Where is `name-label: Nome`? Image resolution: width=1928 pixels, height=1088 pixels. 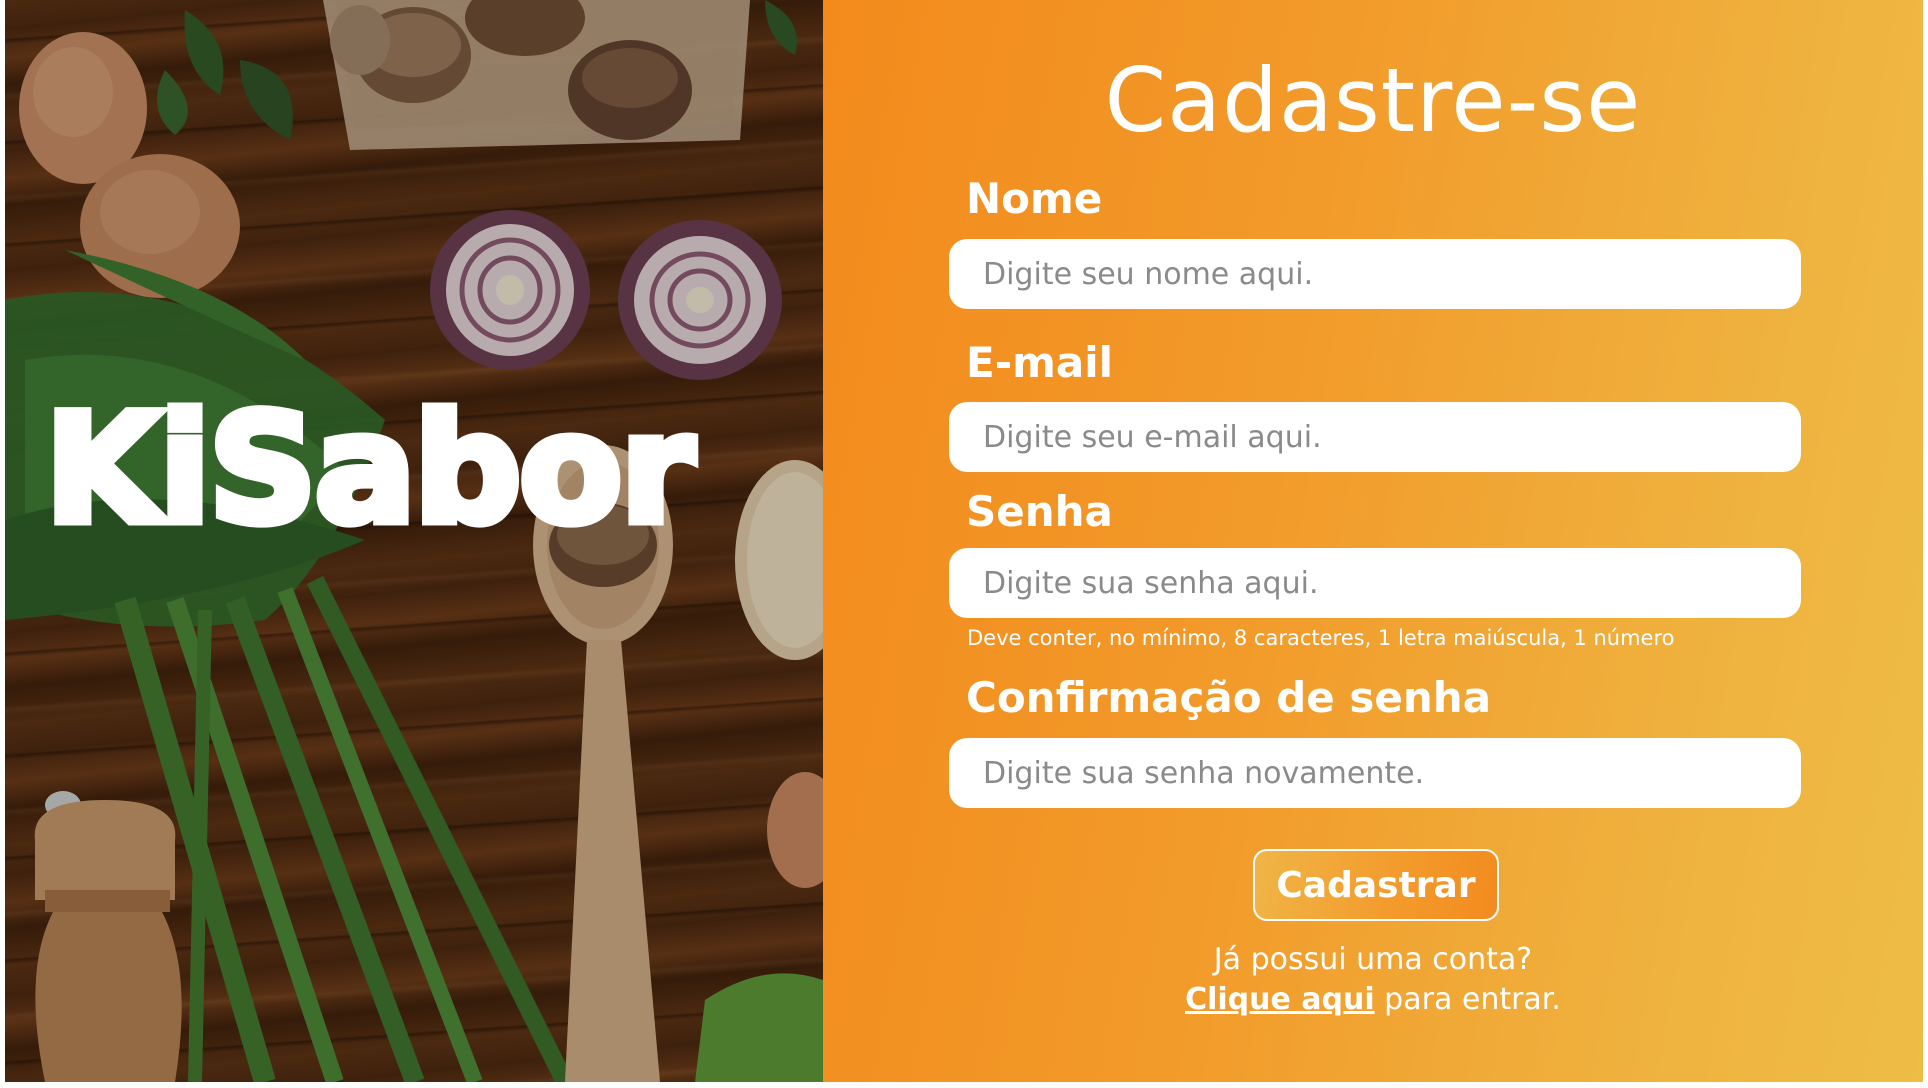
name-label: Nome is located at coordinates (1034, 198).